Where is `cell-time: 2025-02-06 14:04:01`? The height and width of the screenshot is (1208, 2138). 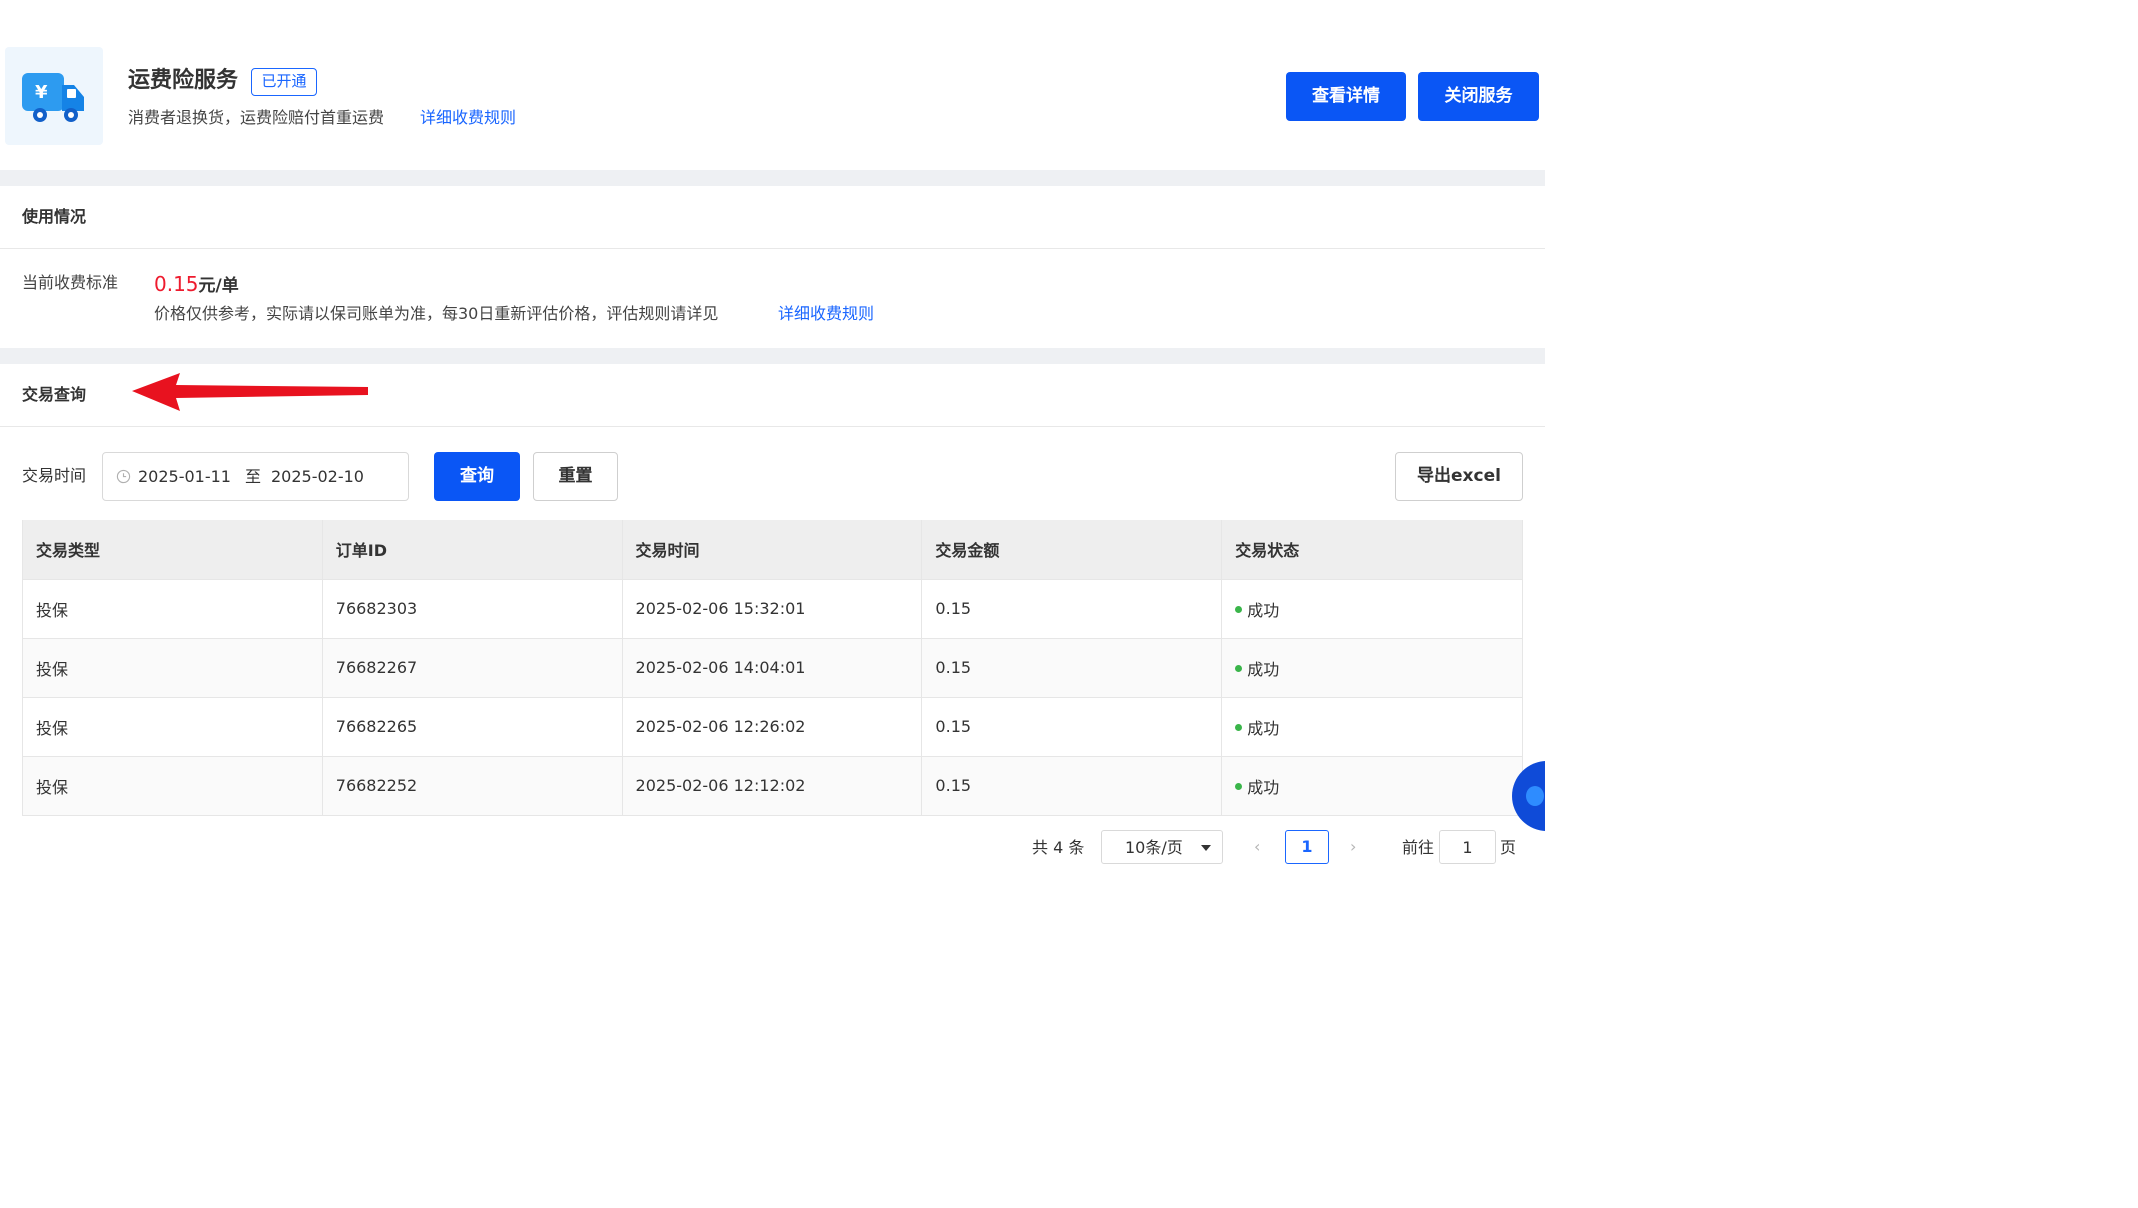
cell-time: 2025-02-06 14:04:01 is located at coordinates (772, 668).